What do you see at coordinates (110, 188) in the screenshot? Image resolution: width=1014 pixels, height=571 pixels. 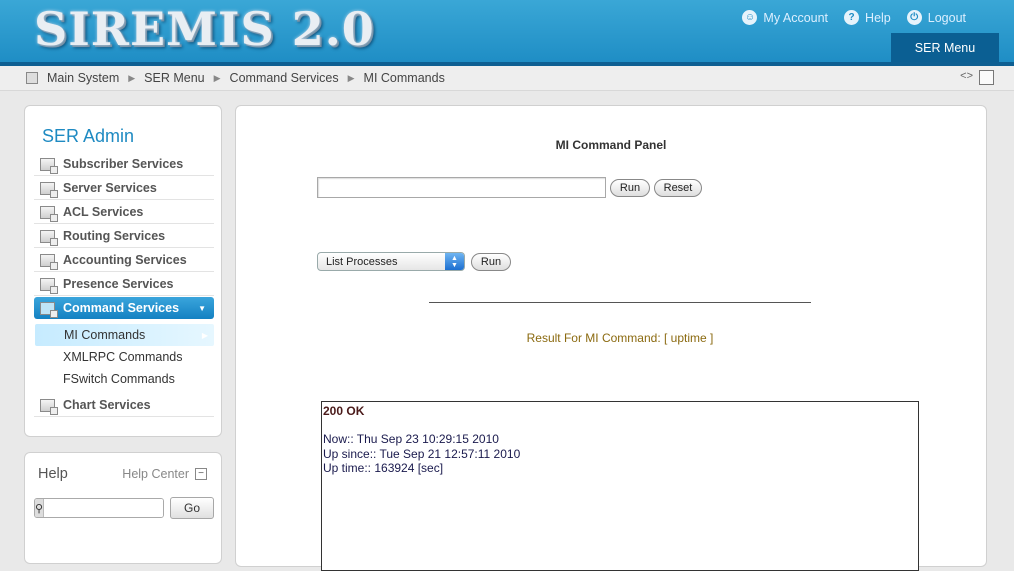 I see `sidebar-item-label: Server Services` at bounding box center [110, 188].